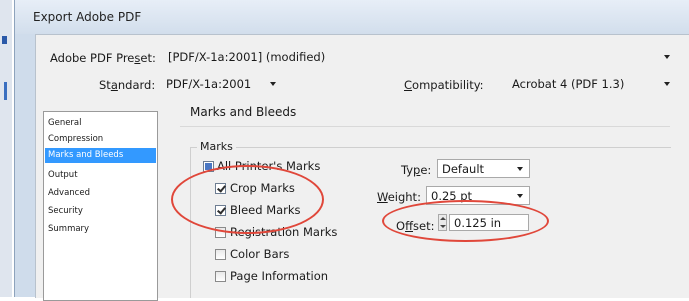  I want to click on page-information-label: Page Information, so click(279, 276).